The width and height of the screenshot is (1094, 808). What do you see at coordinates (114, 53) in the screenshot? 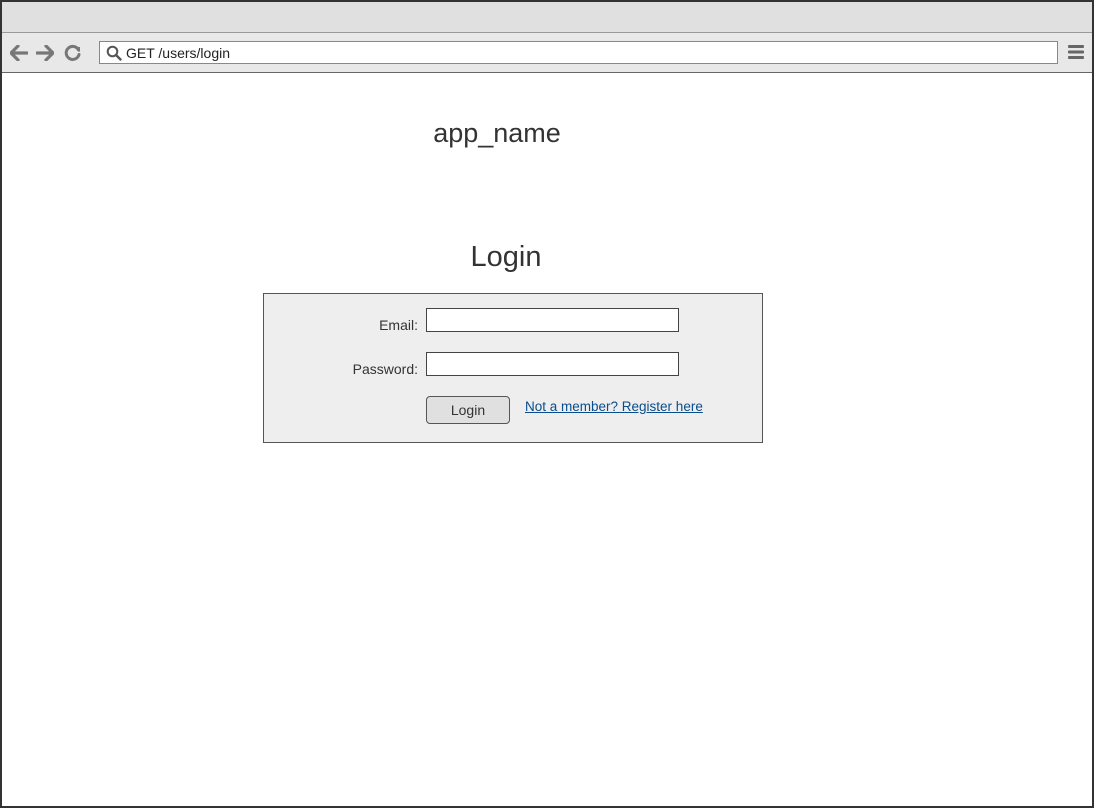
I see `search-icon` at bounding box center [114, 53].